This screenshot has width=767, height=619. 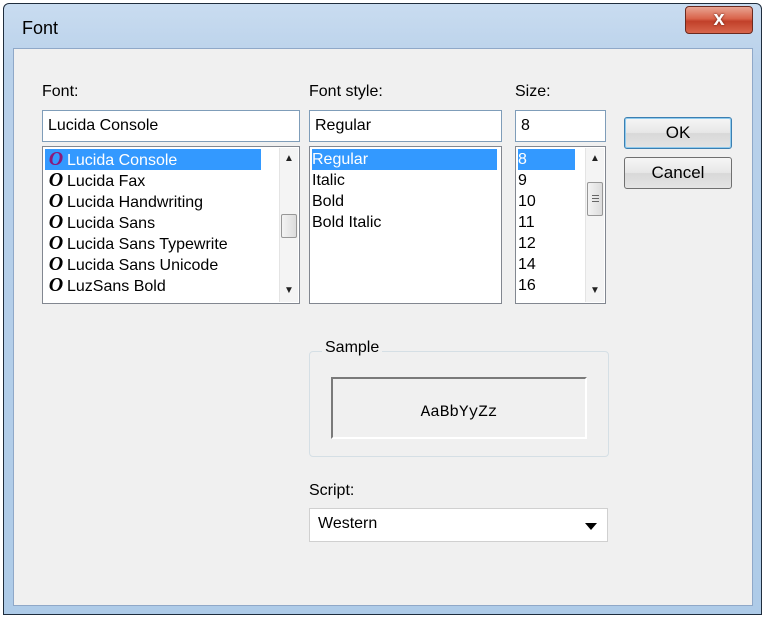 I want to click on style-list-item-label: Bold, so click(x=328, y=201).